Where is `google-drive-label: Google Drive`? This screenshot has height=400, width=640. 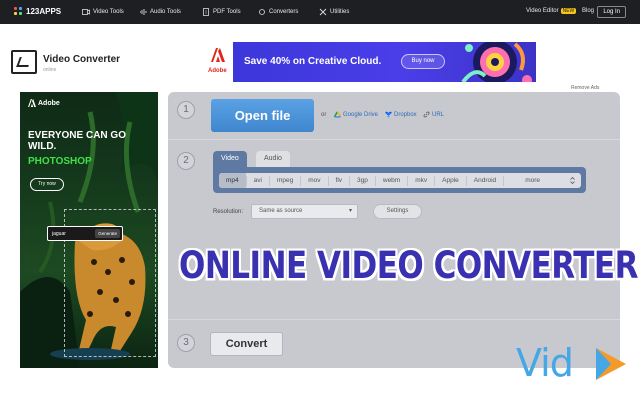
google-drive-label: Google Drive is located at coordinates (361, 114).